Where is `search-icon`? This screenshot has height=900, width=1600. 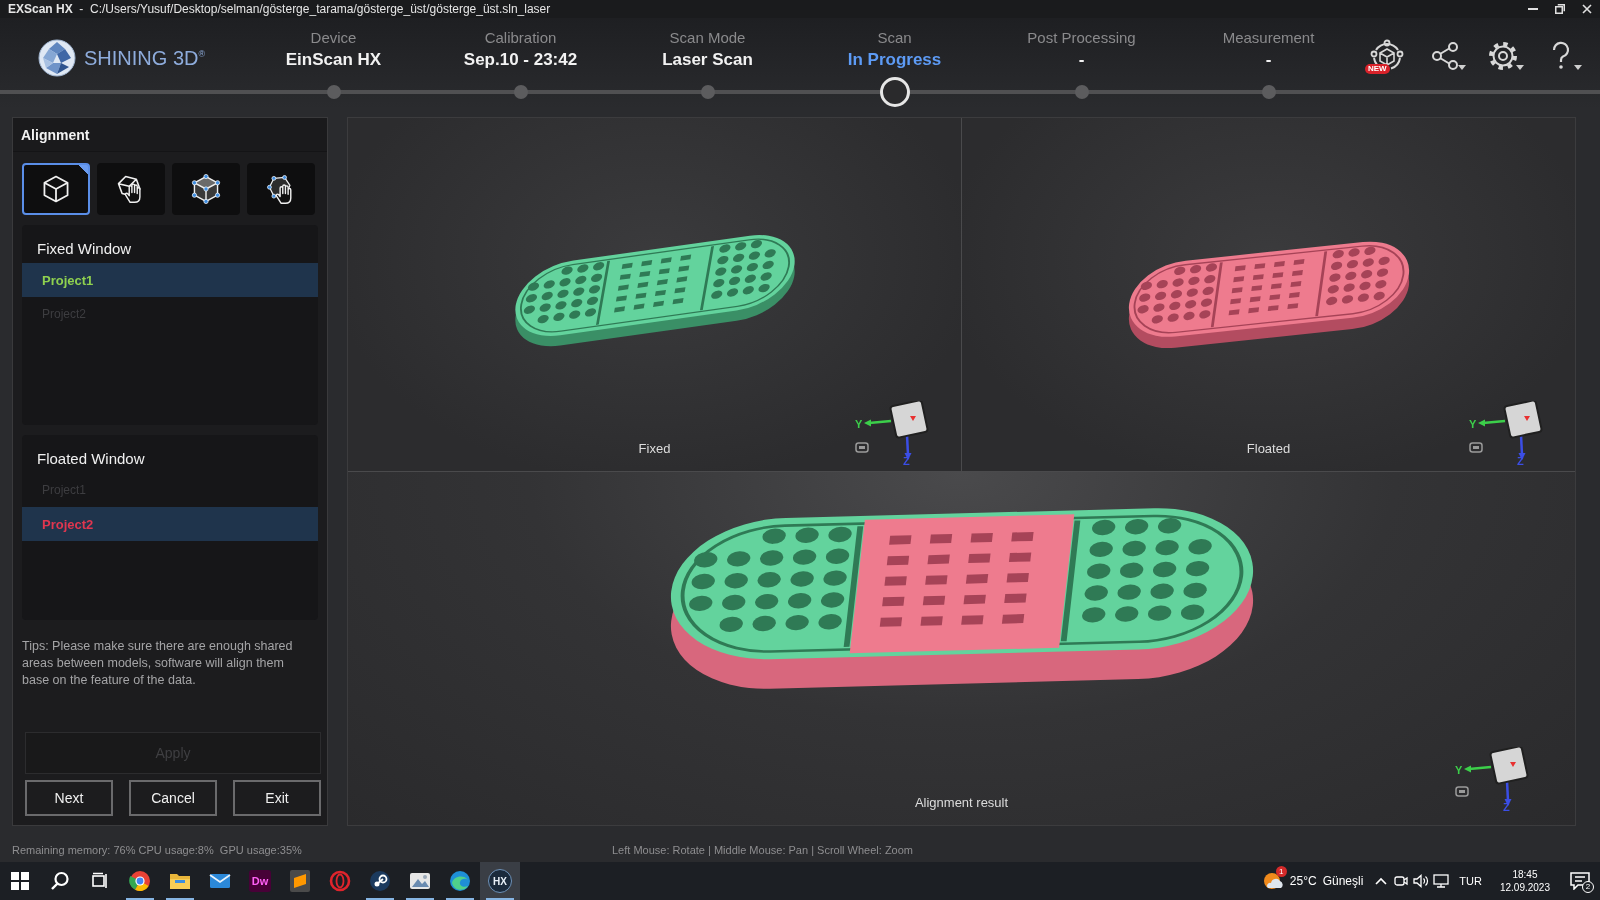
search-icon is located at coordinates (60, 881).